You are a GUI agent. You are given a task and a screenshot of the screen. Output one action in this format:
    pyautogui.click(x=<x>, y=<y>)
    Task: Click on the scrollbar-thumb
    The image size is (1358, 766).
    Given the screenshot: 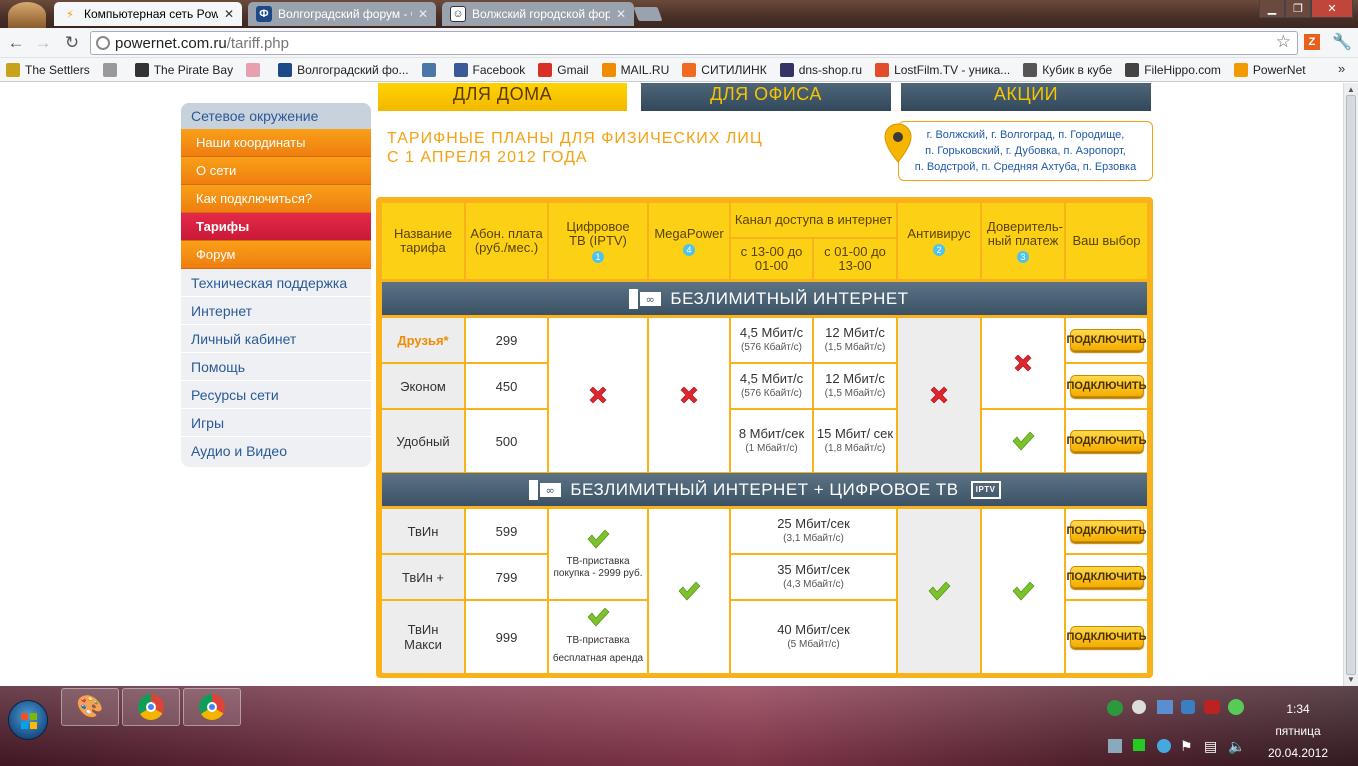 What is the action you would take?
    pyautogui.click(x=1351, y=385)
    